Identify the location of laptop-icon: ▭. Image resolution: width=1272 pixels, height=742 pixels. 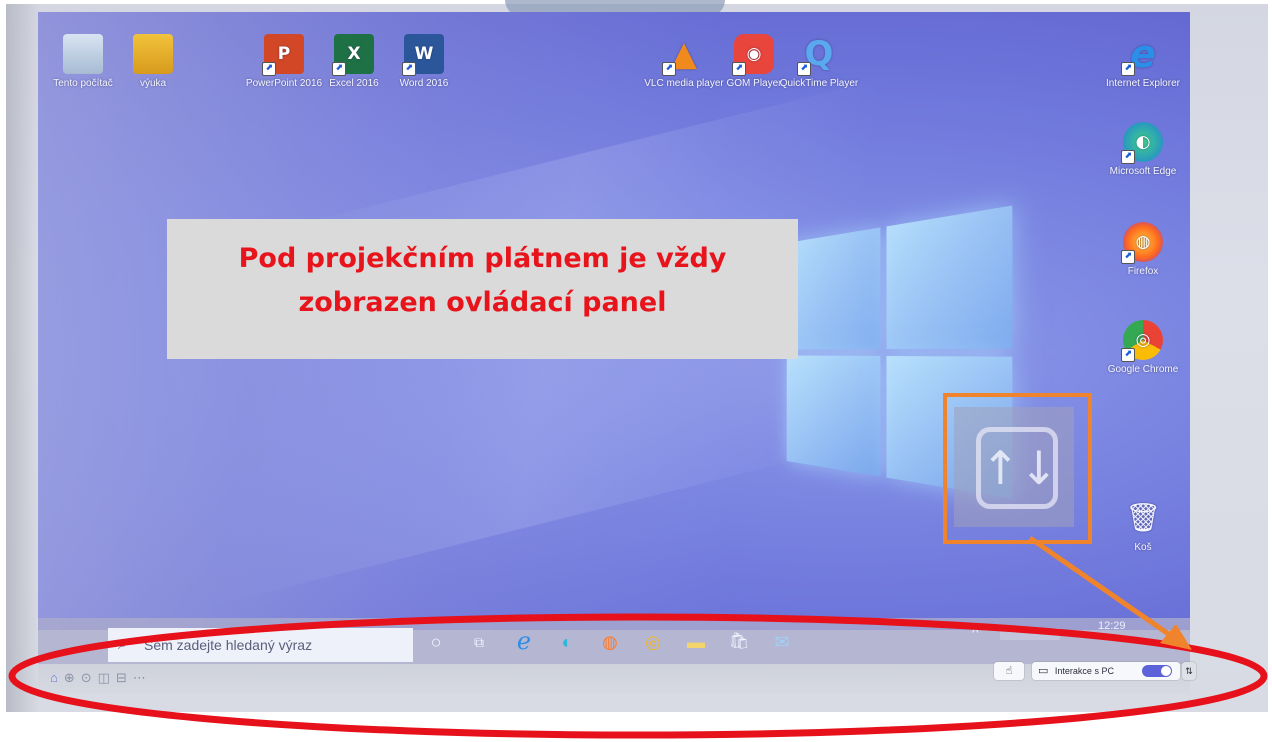
(1043, 671).